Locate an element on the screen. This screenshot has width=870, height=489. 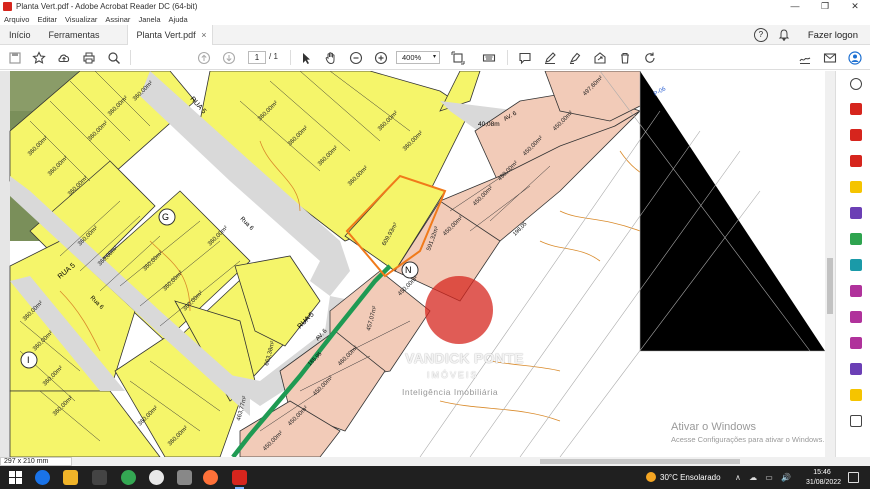
block-label-n: N is located at coordinates (408, 270).